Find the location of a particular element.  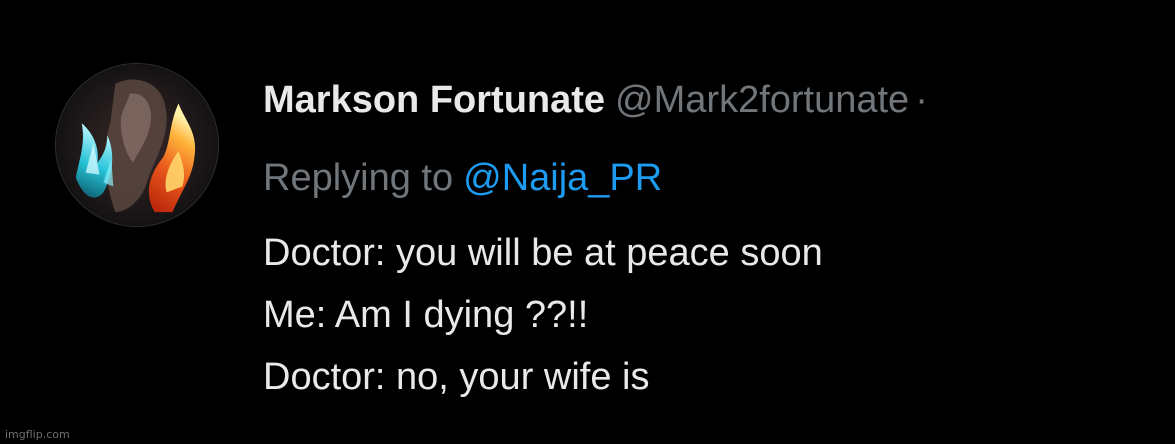

tweet-text-line: Me: Am I dying ??!! is located at coordinates (426, 315).